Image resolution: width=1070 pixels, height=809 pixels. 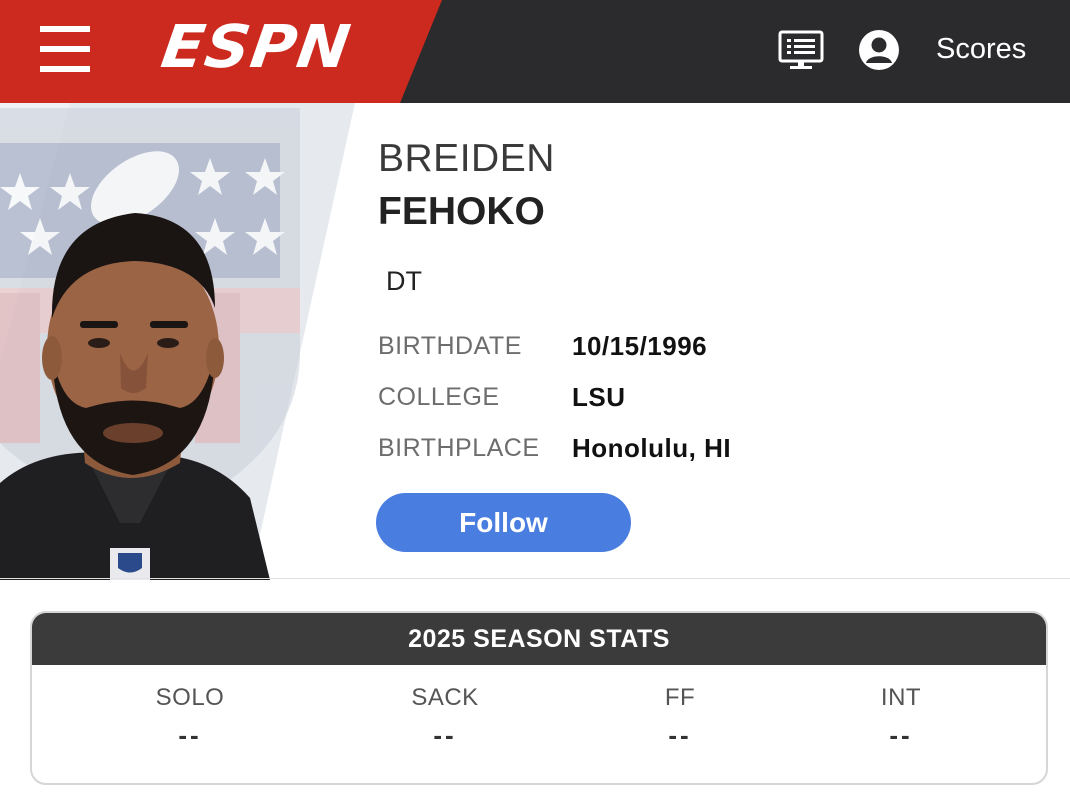 I want to click on bio-value: 10/15/1996, so click(x=640, y=346).